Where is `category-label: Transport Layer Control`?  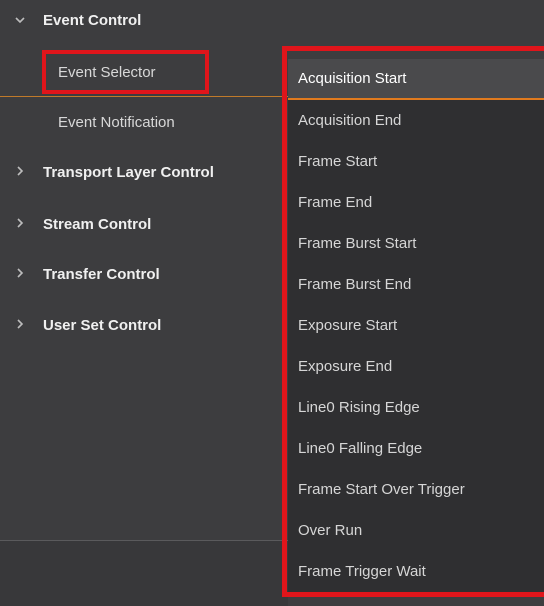 category-label: Transport Layer Control is located at coordinates (128, 172).